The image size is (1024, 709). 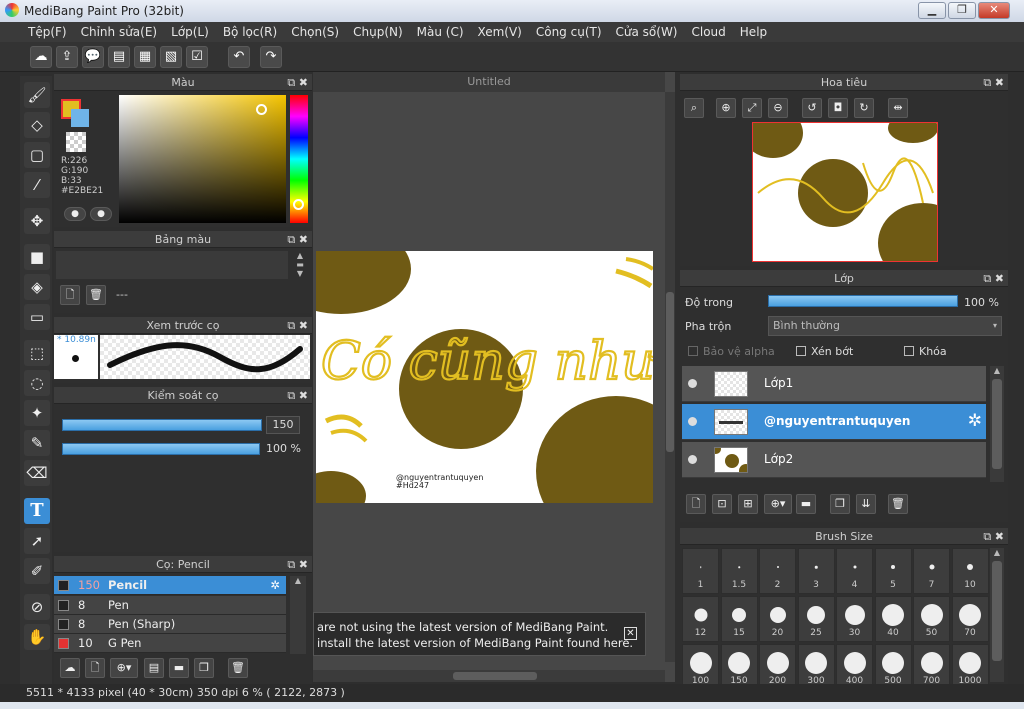 I want to click on brush-size-cell: 50, so click(x=931, y=619).